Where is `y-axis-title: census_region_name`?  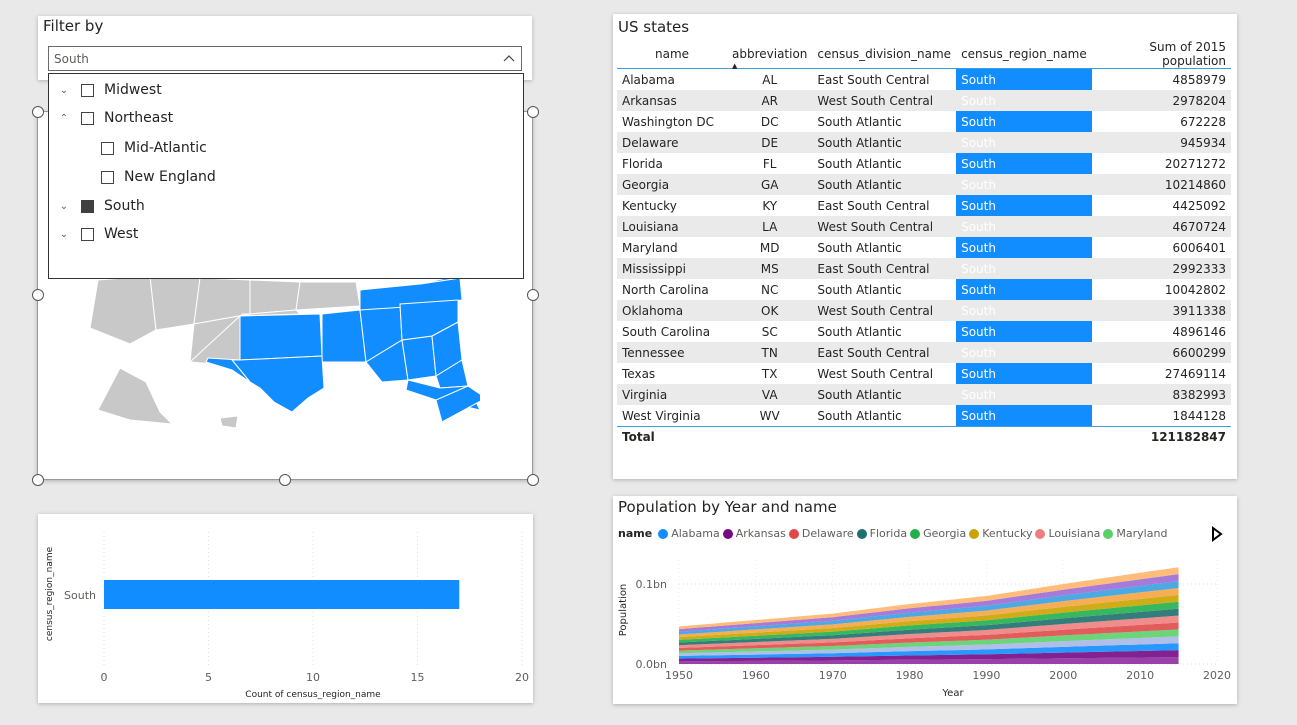
y-axis-title: census_region_name is located at coordinates (50, 593).